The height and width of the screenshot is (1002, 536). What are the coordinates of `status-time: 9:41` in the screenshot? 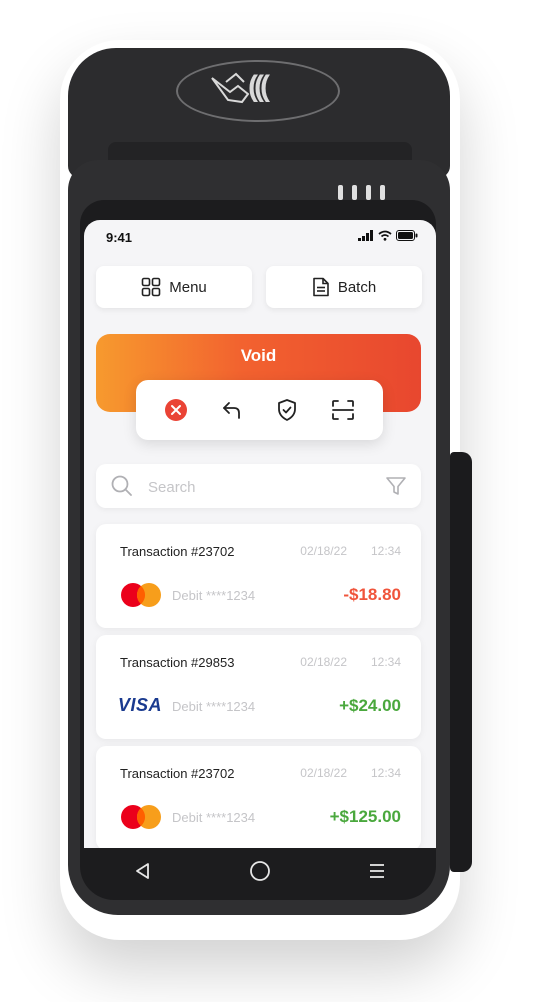 It's located at (119, 237).